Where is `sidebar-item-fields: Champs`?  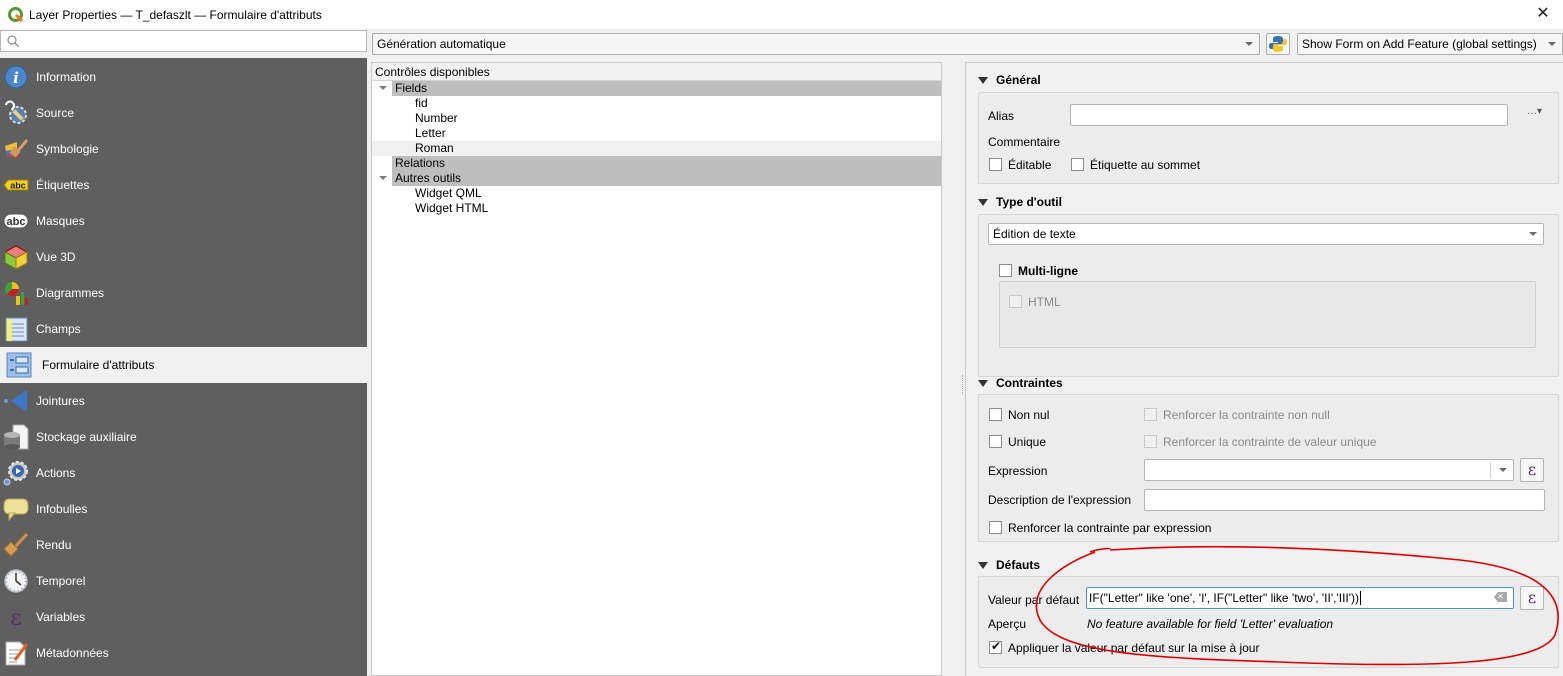
sidebar-item-fields: Champs is located at coordinates (183, 329).